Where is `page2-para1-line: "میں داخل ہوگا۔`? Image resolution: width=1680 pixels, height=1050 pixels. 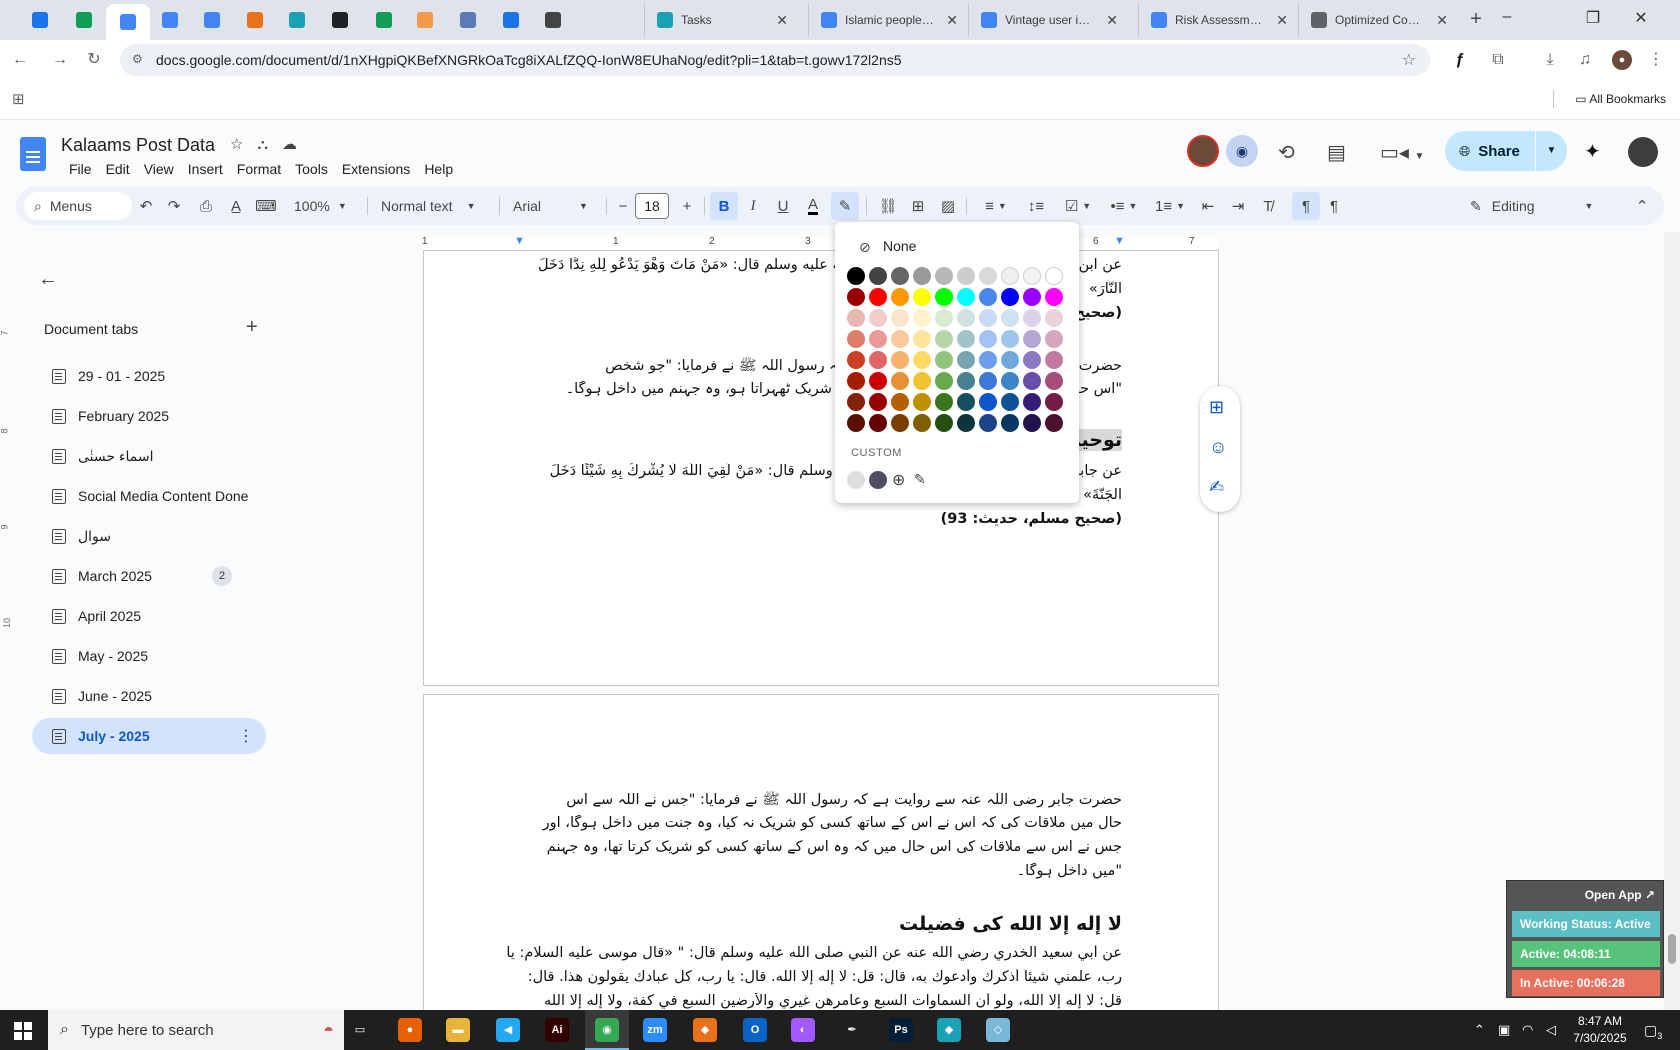 page2-para1-line: "میں داخل ہوگا۔ is located at coordinates (812, 871).